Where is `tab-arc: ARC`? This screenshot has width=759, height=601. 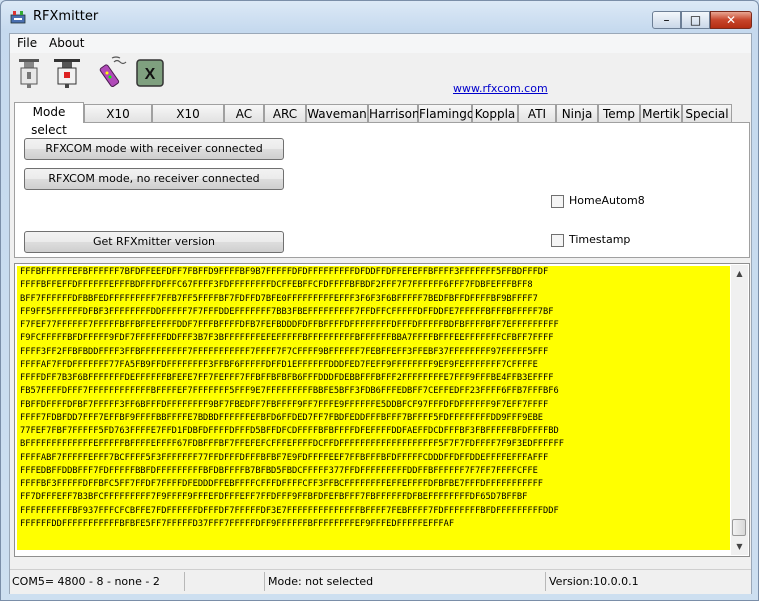 tab-arc: ARC is located at coordinates (285, 113).